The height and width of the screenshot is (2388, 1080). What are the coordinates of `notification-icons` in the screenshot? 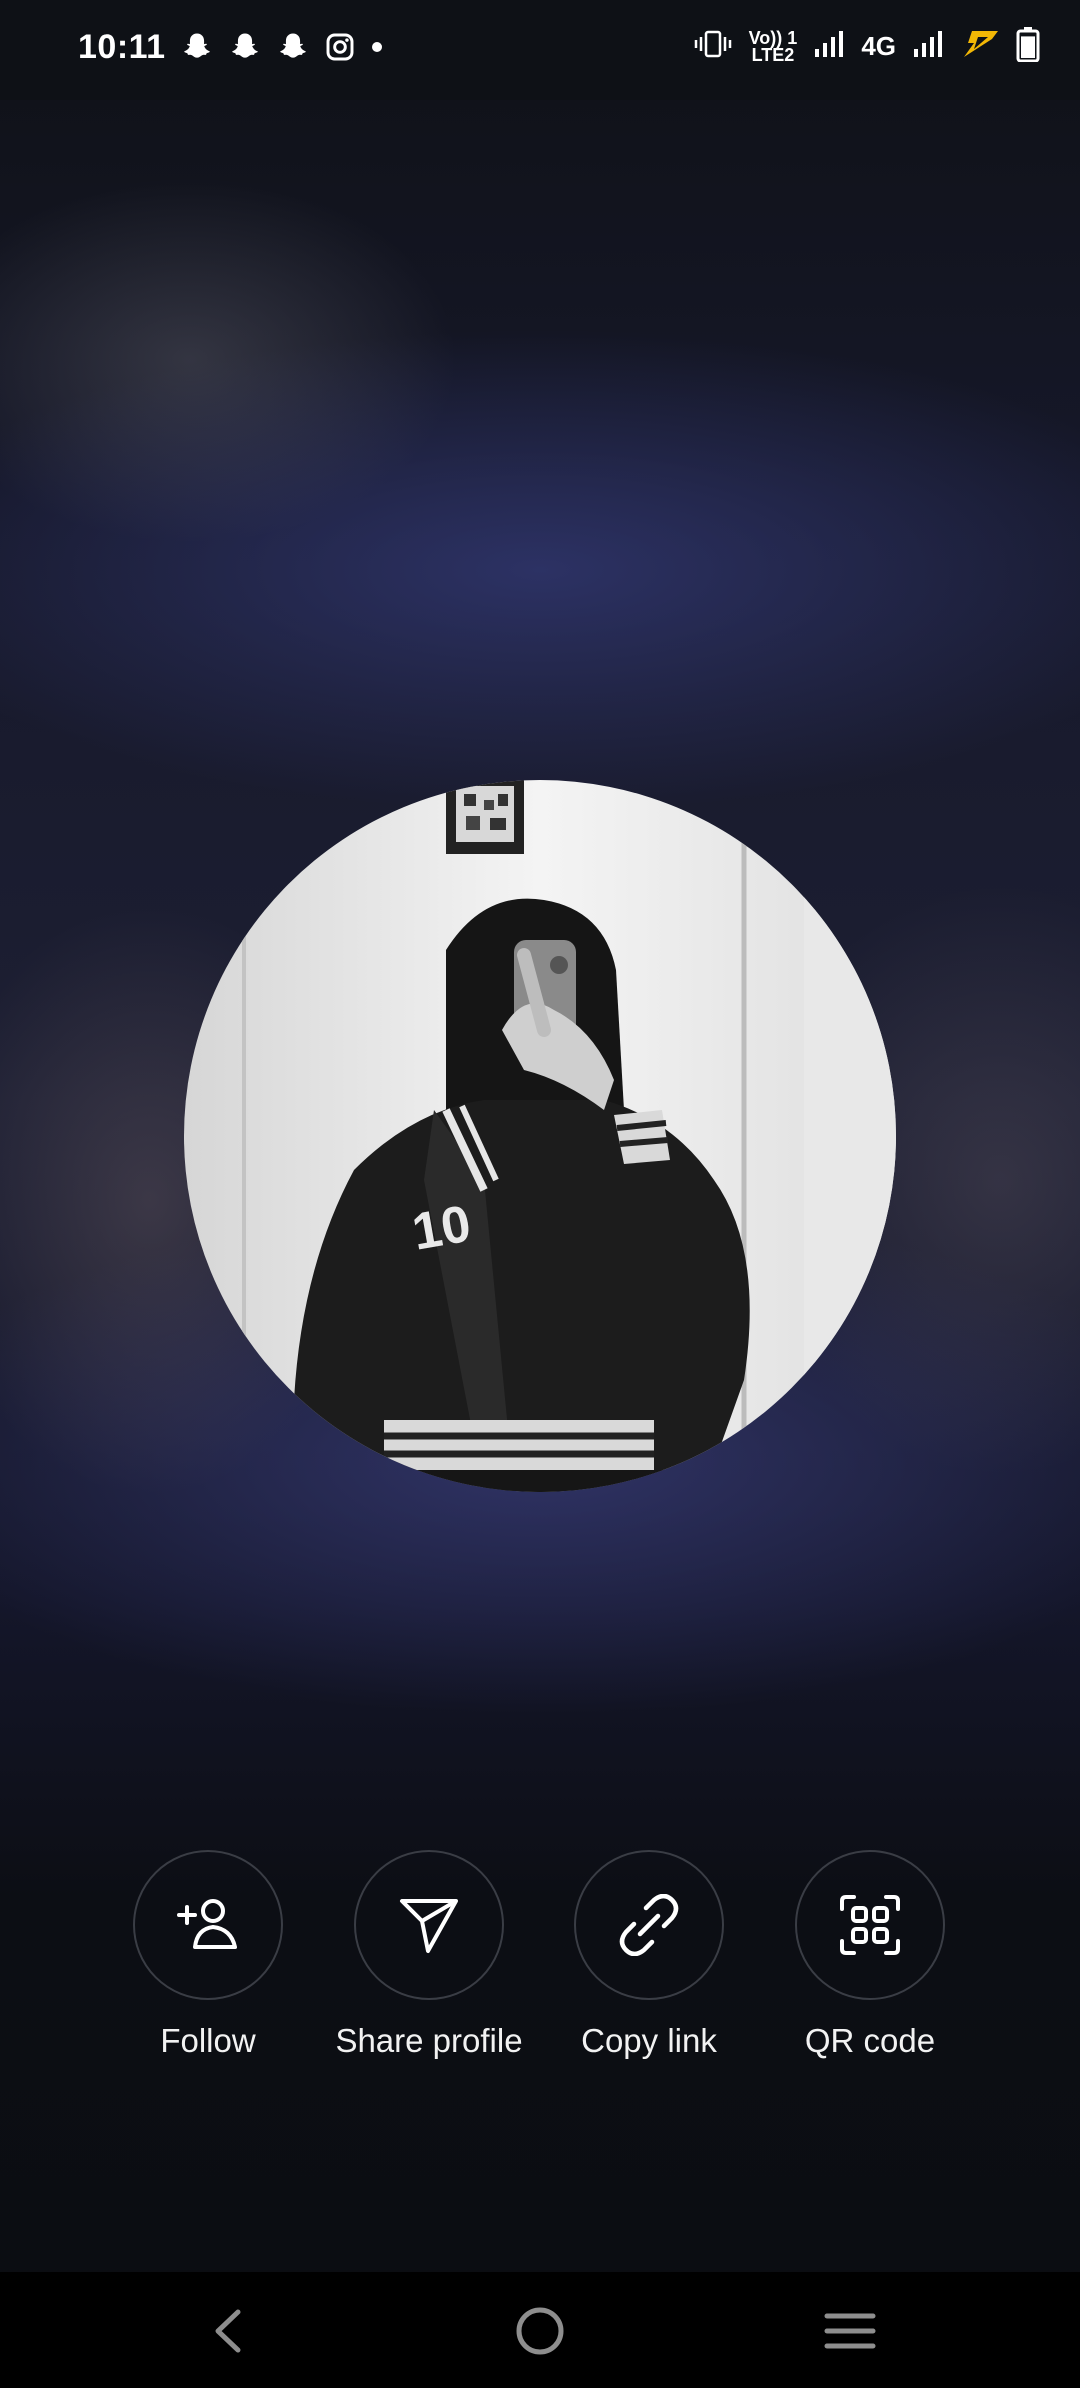 It's located at (282, 49).